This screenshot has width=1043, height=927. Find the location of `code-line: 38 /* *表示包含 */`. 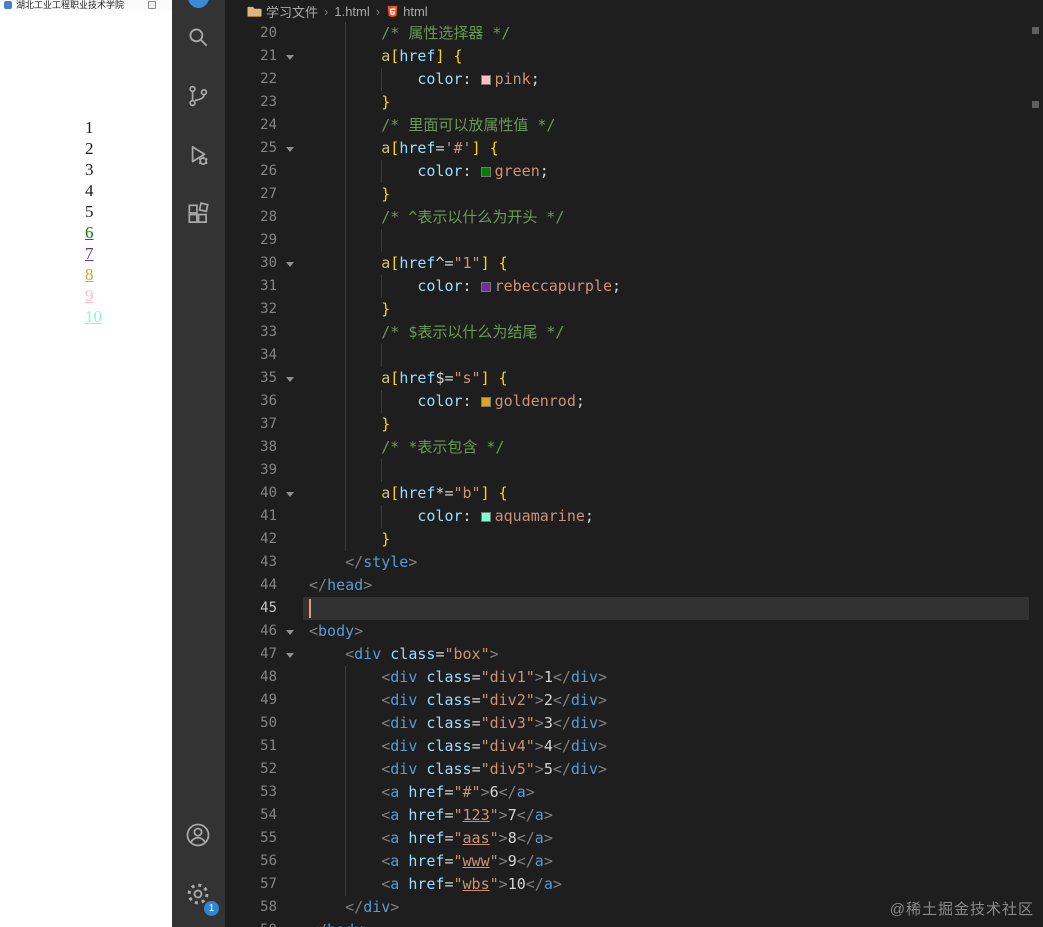

code-line: 38 /* *表示包含 */ is located at coordinates (634, 447).